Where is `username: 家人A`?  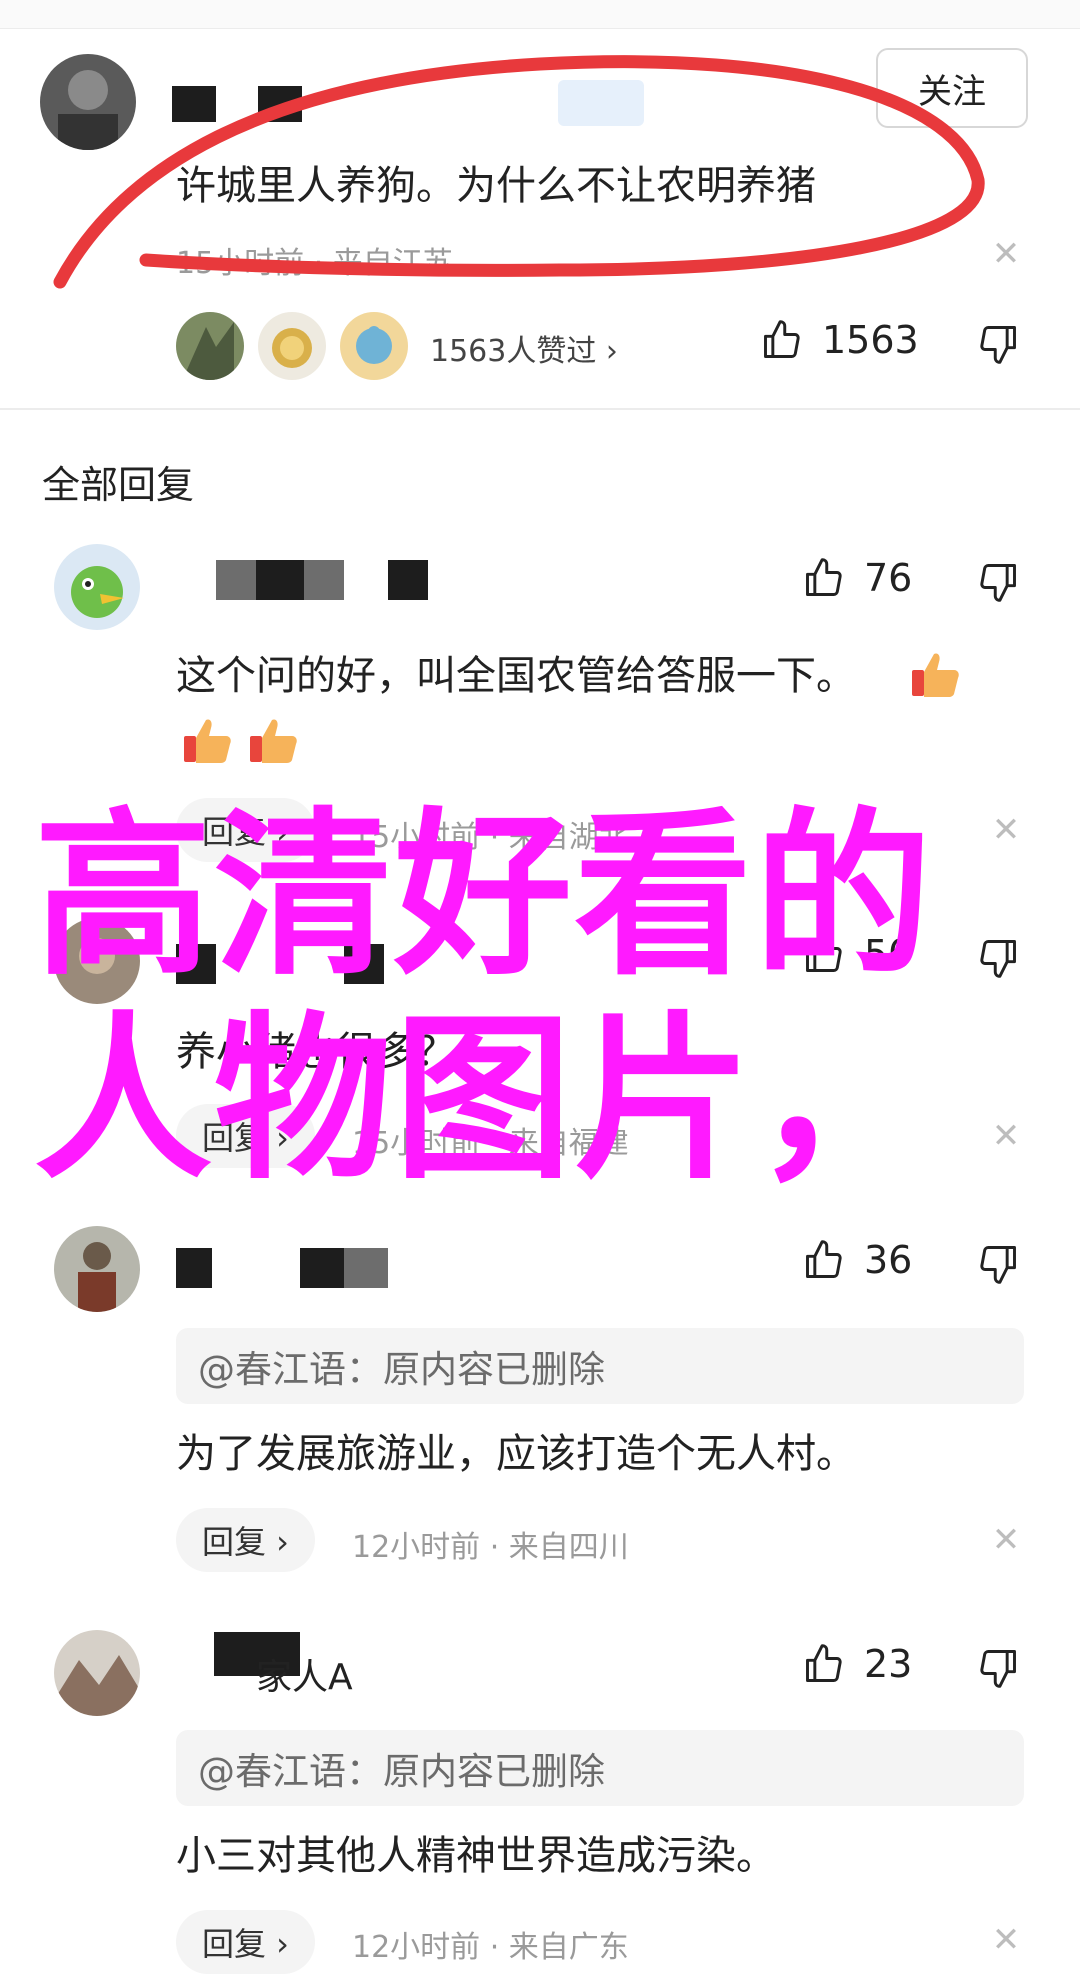
username: 家人A is located at coordinates (304, 1677).